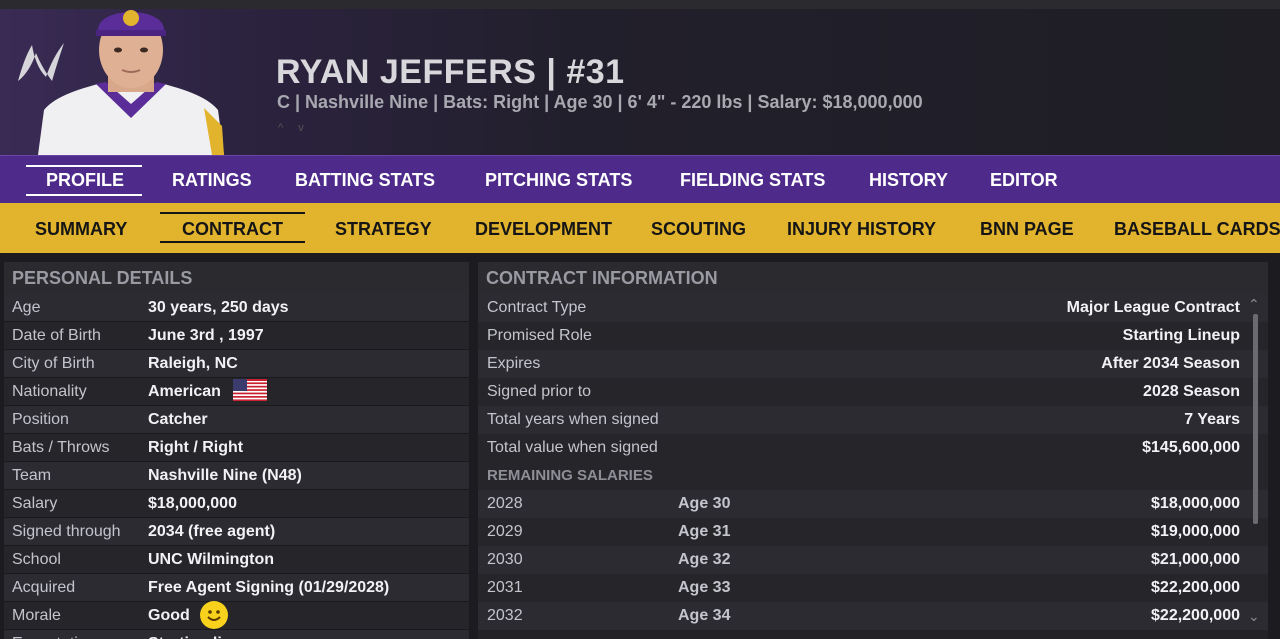 Image resolution: width=1280 pixels, height=639 pixels. What do you see at coordinates (1195, 503) in the screenshot?
I see `salary-amount: $18,000,000` at bounding box center [1195, 503].